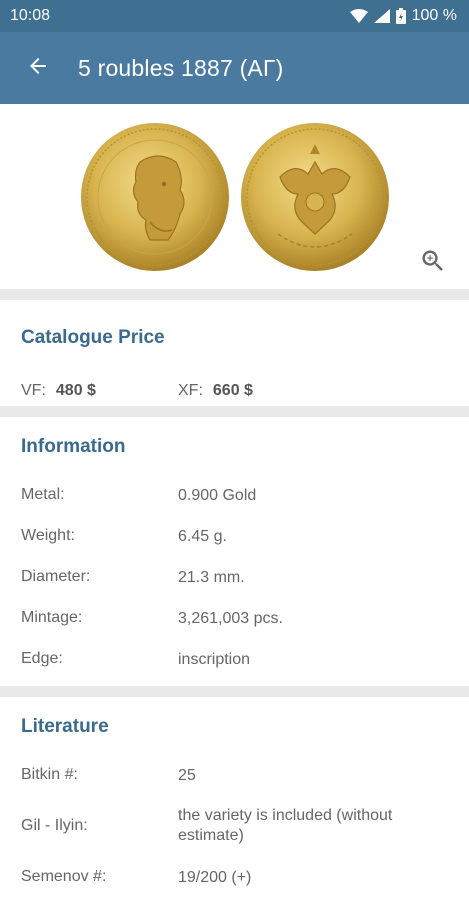  I want to click on info-row-edge: Edge: inscription, so click(234, 660).